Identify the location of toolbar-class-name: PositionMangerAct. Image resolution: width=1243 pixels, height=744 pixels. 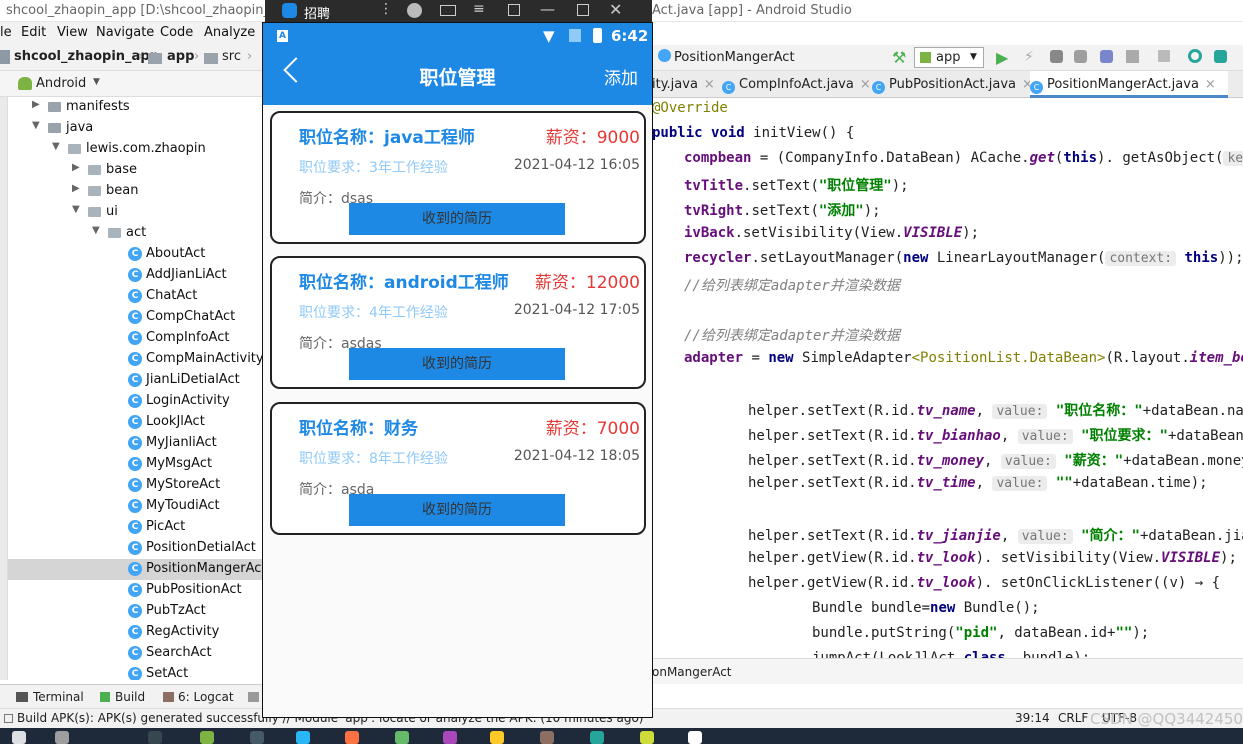
(734, 57).